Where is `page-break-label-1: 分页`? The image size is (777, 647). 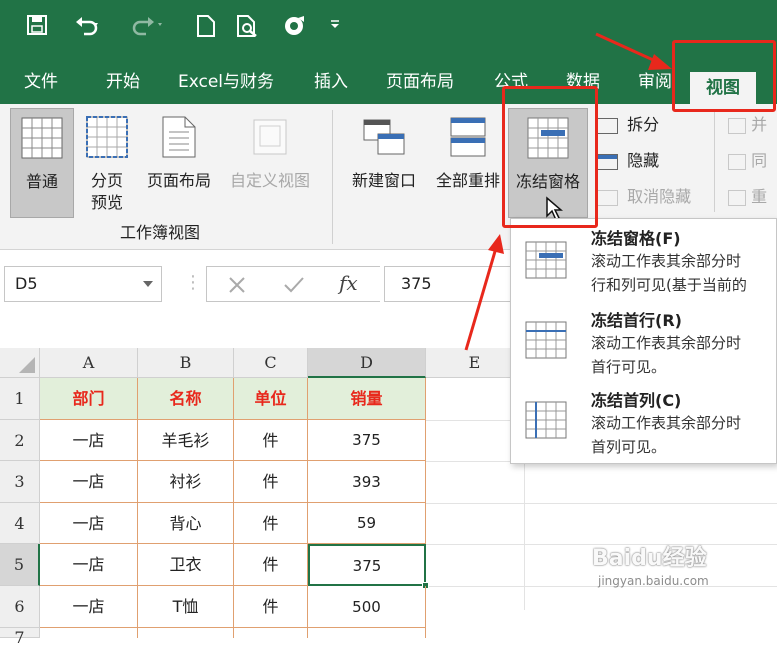 page-break-label-1: 分页 is located at coordinates (106, 180).